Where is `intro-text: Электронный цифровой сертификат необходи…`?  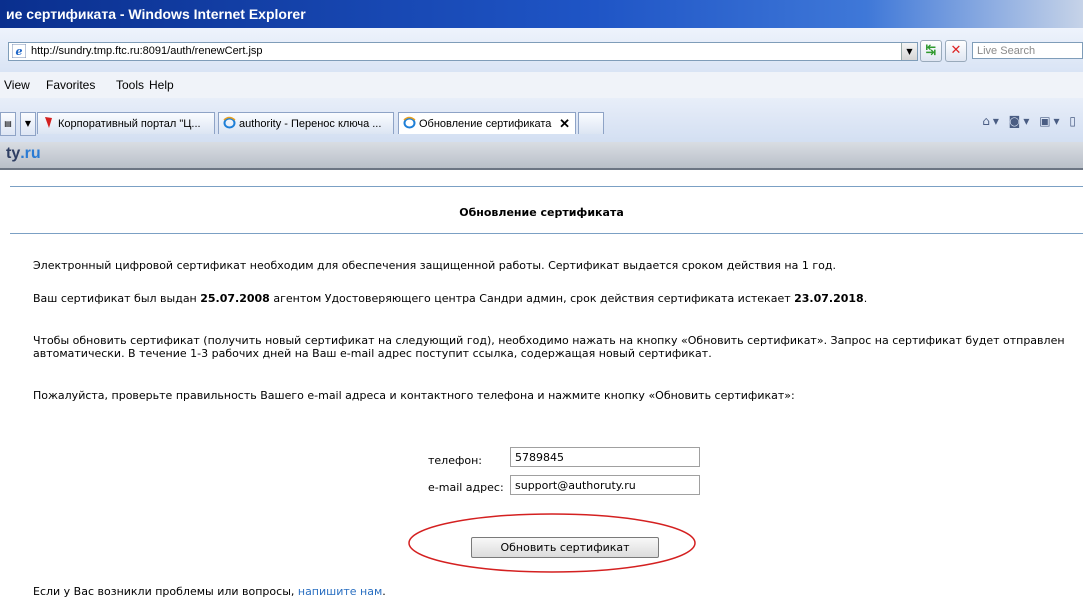
intro-text: Электронный цифровой сертификат необходи… is located at coordinates (434, 265).